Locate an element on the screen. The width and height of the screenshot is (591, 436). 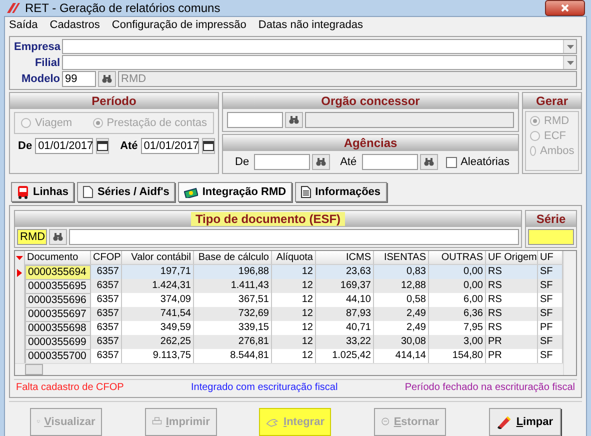
column-header: Valor contábil is located at coordinates (158, 258).